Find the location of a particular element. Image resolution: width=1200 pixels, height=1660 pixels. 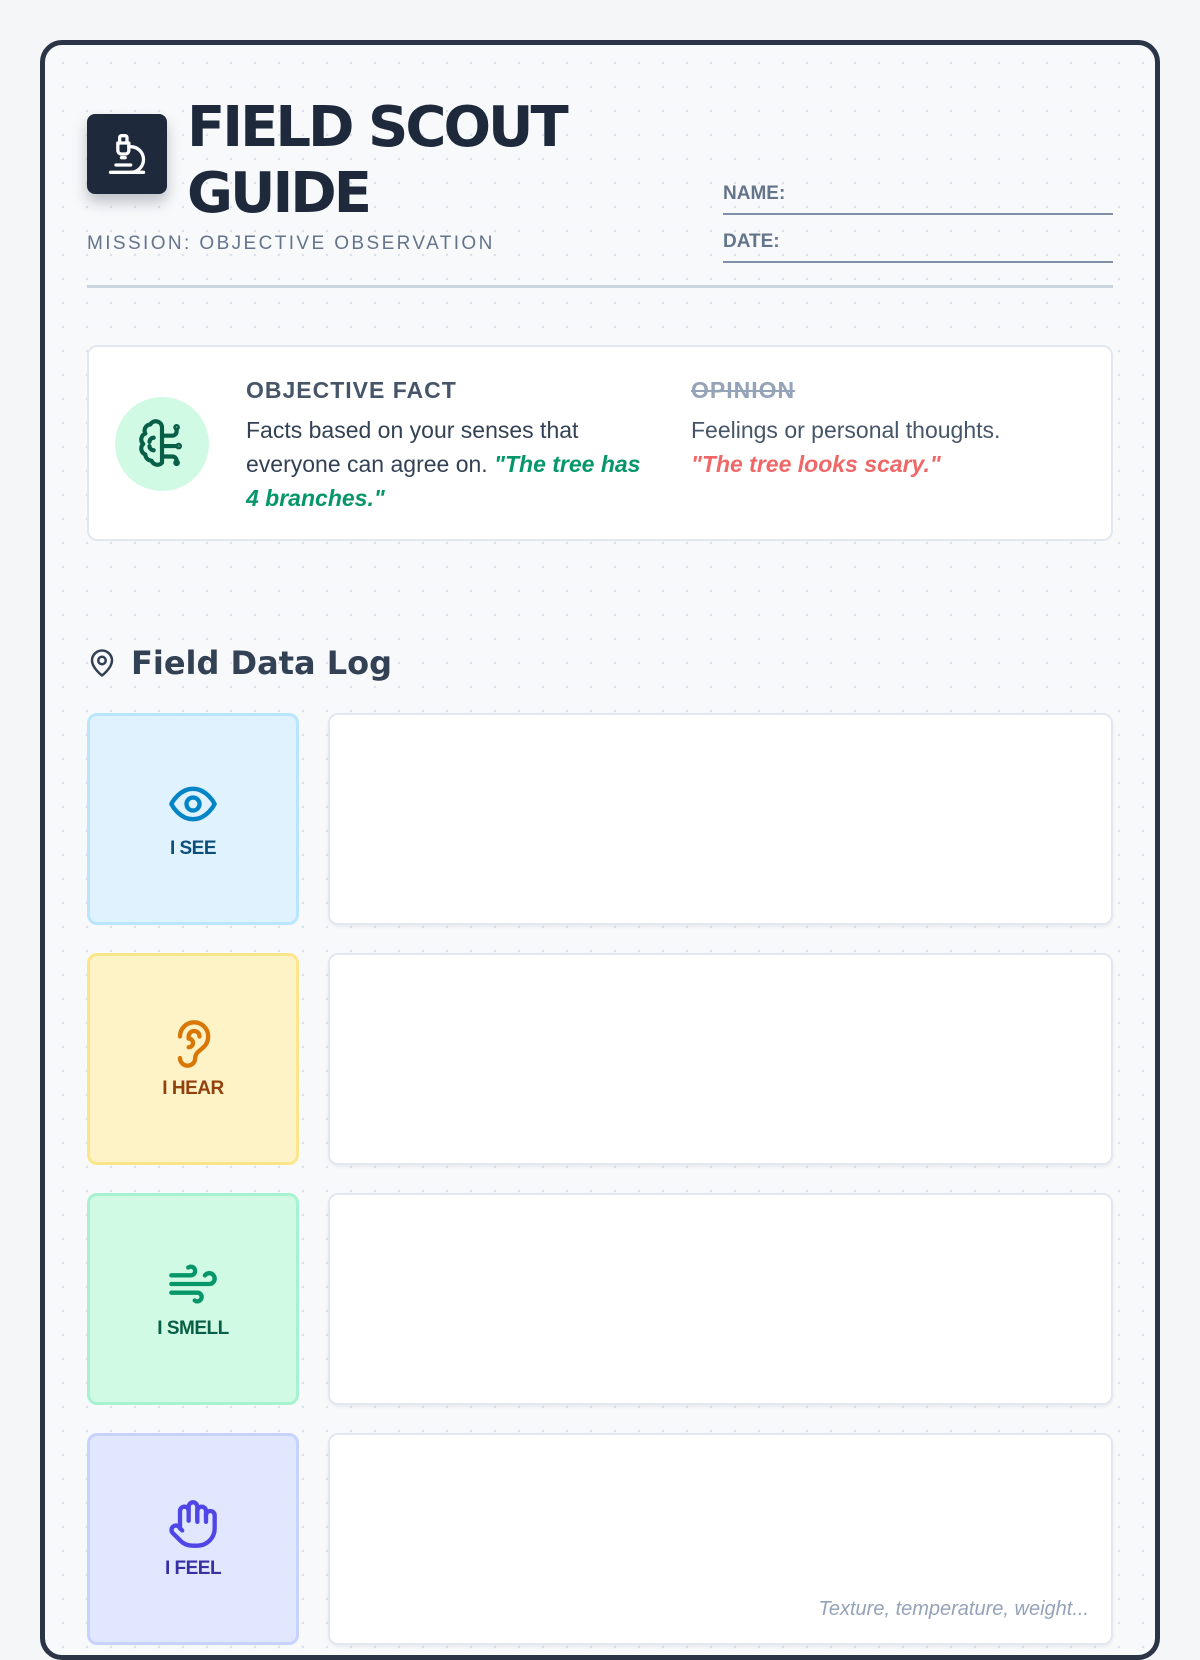

sense-label-see: I SEE is located at coordinates (193, 848).